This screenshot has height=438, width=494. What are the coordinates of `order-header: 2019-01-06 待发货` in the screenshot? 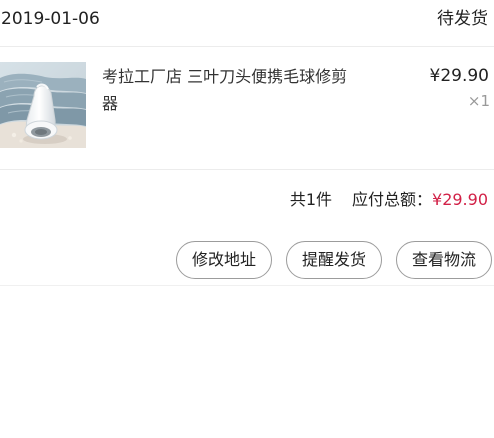 It's located at (247, 23).